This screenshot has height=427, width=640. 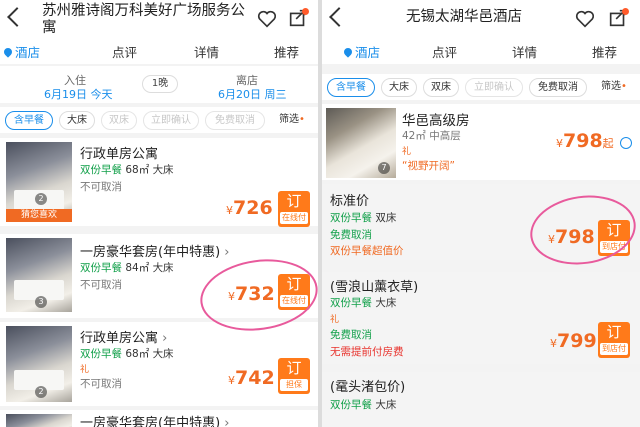 What do you see at coordinates (374, 287) in the screenshot?
I see `rate-name: (雪浪山薰衣草)` at bounding box center [374, 287].